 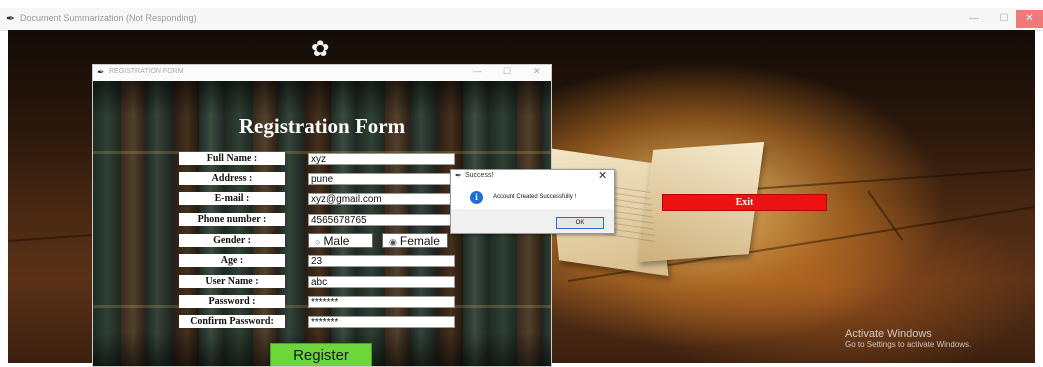 I want to click on gender-male-radio: ○ Male, so click(x=340, y=240).